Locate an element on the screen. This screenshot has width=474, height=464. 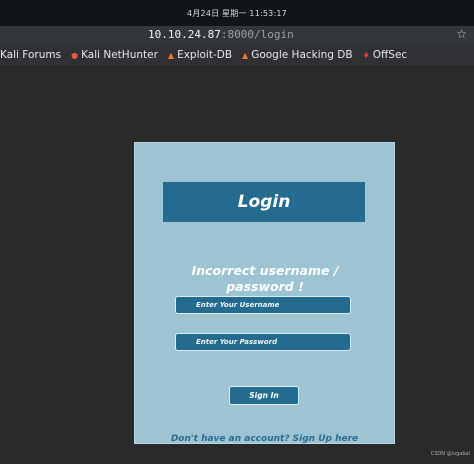
system-clock: 4月24日 星期一 11:53:17 is located at coordinates (237, 13).